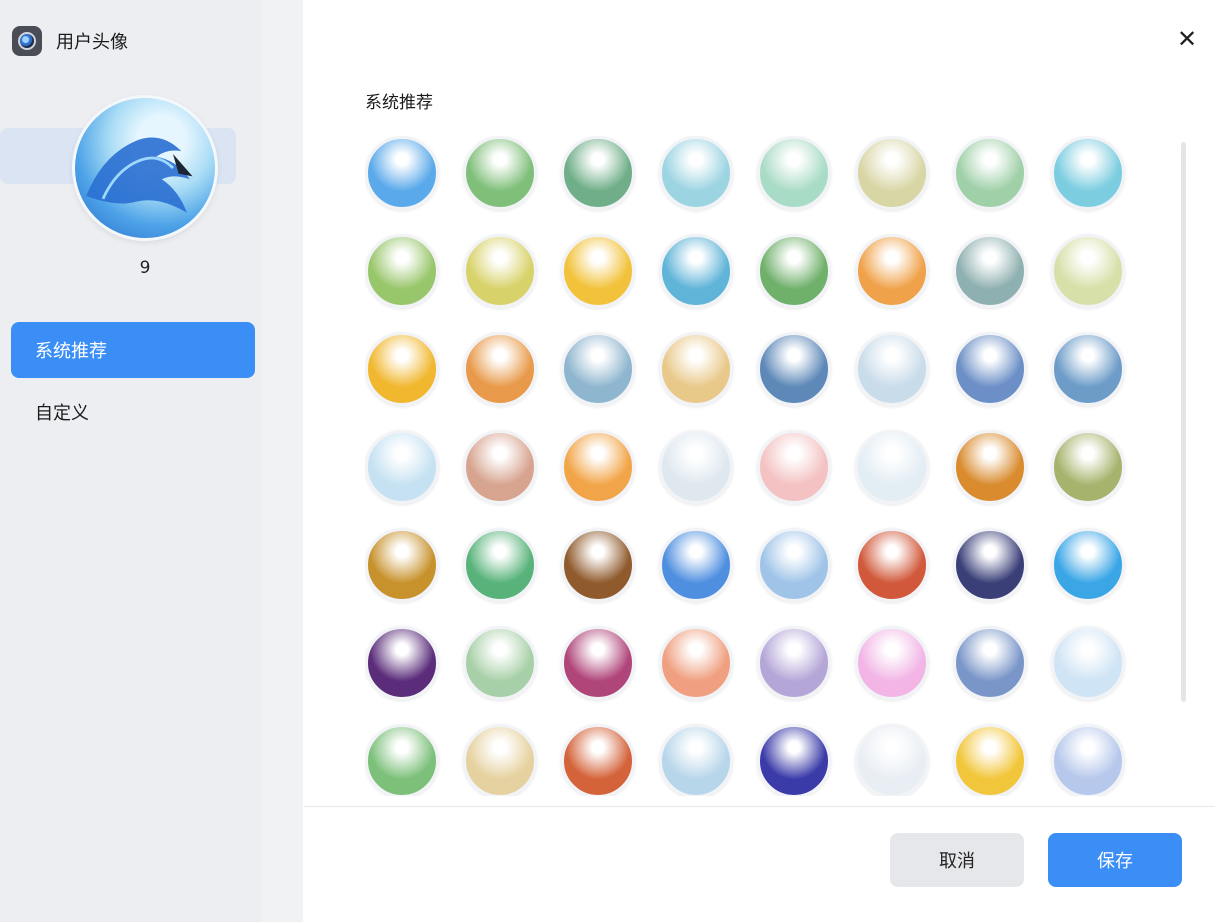  I want to click on app-header: 用户头像, so click(70, 41).